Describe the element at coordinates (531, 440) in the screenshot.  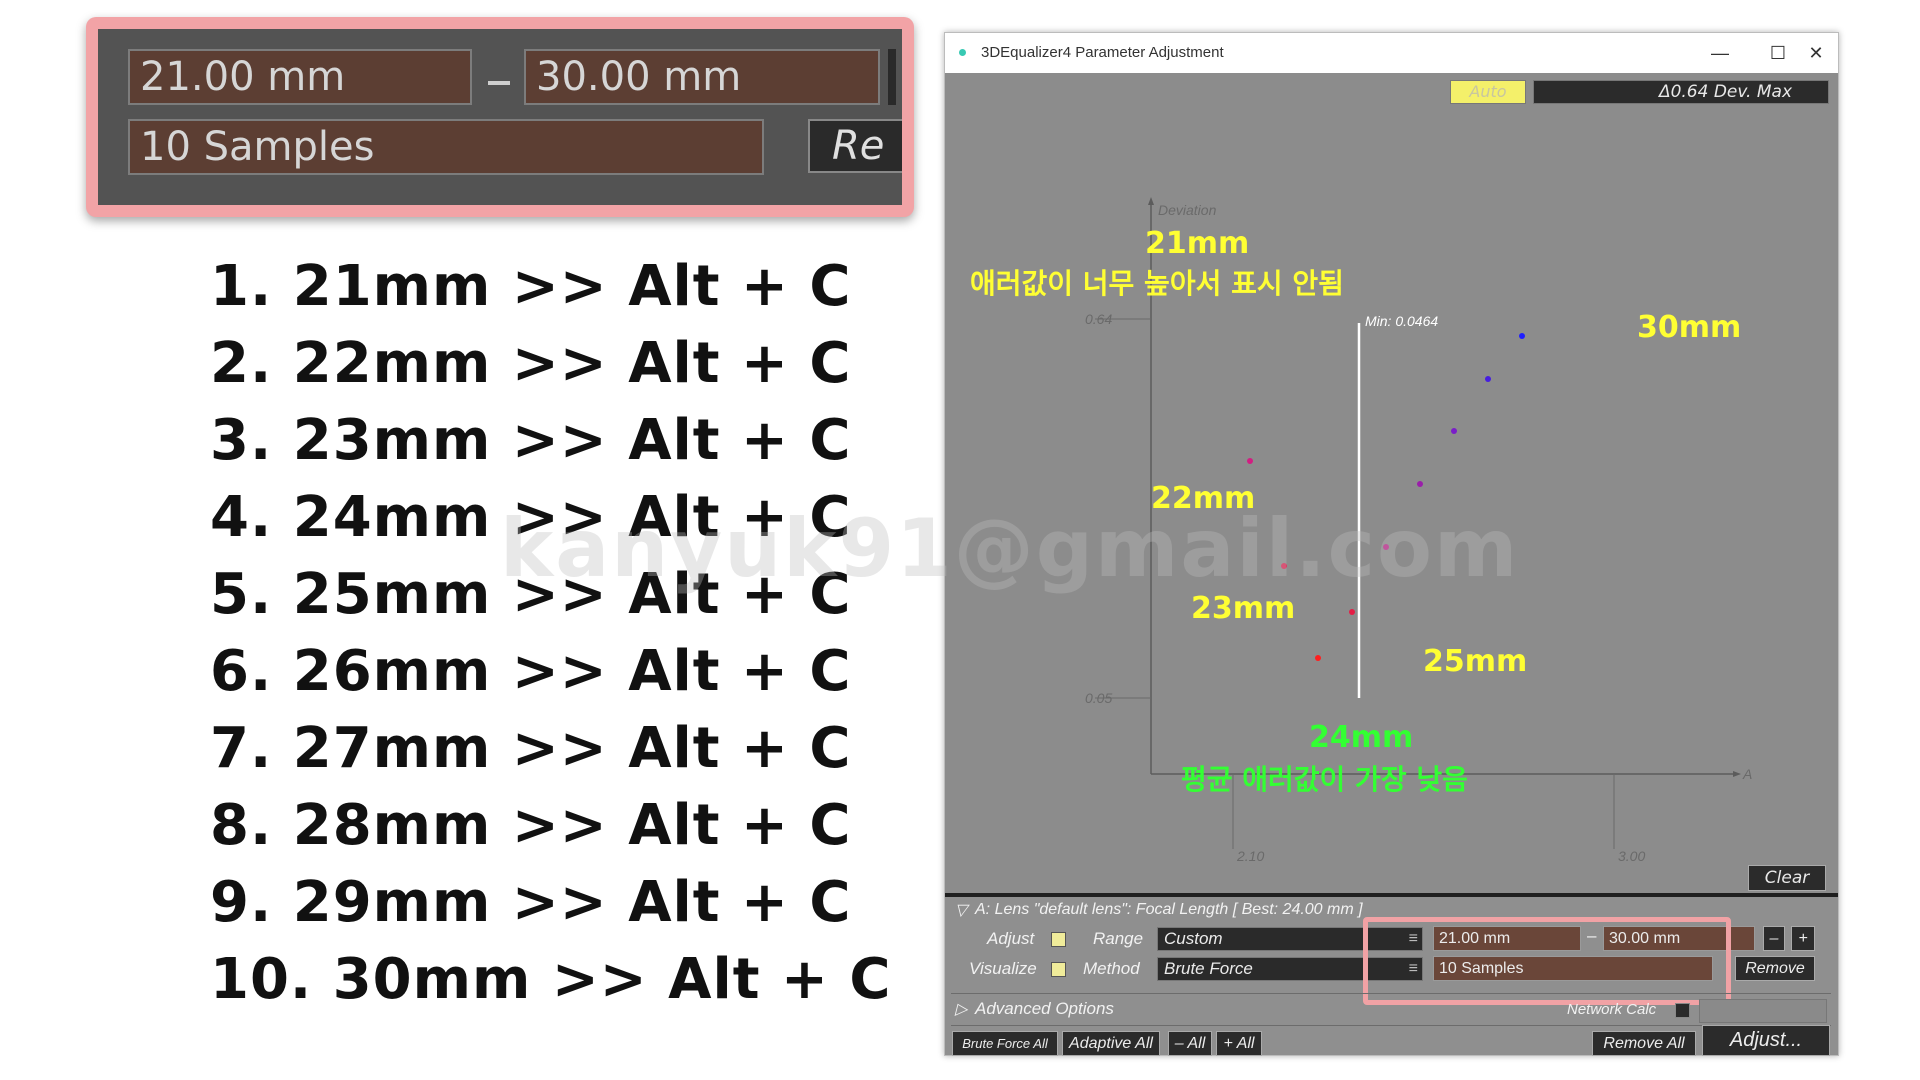
I see `step-item: 3. 23mm >> Alt + C` at that location.